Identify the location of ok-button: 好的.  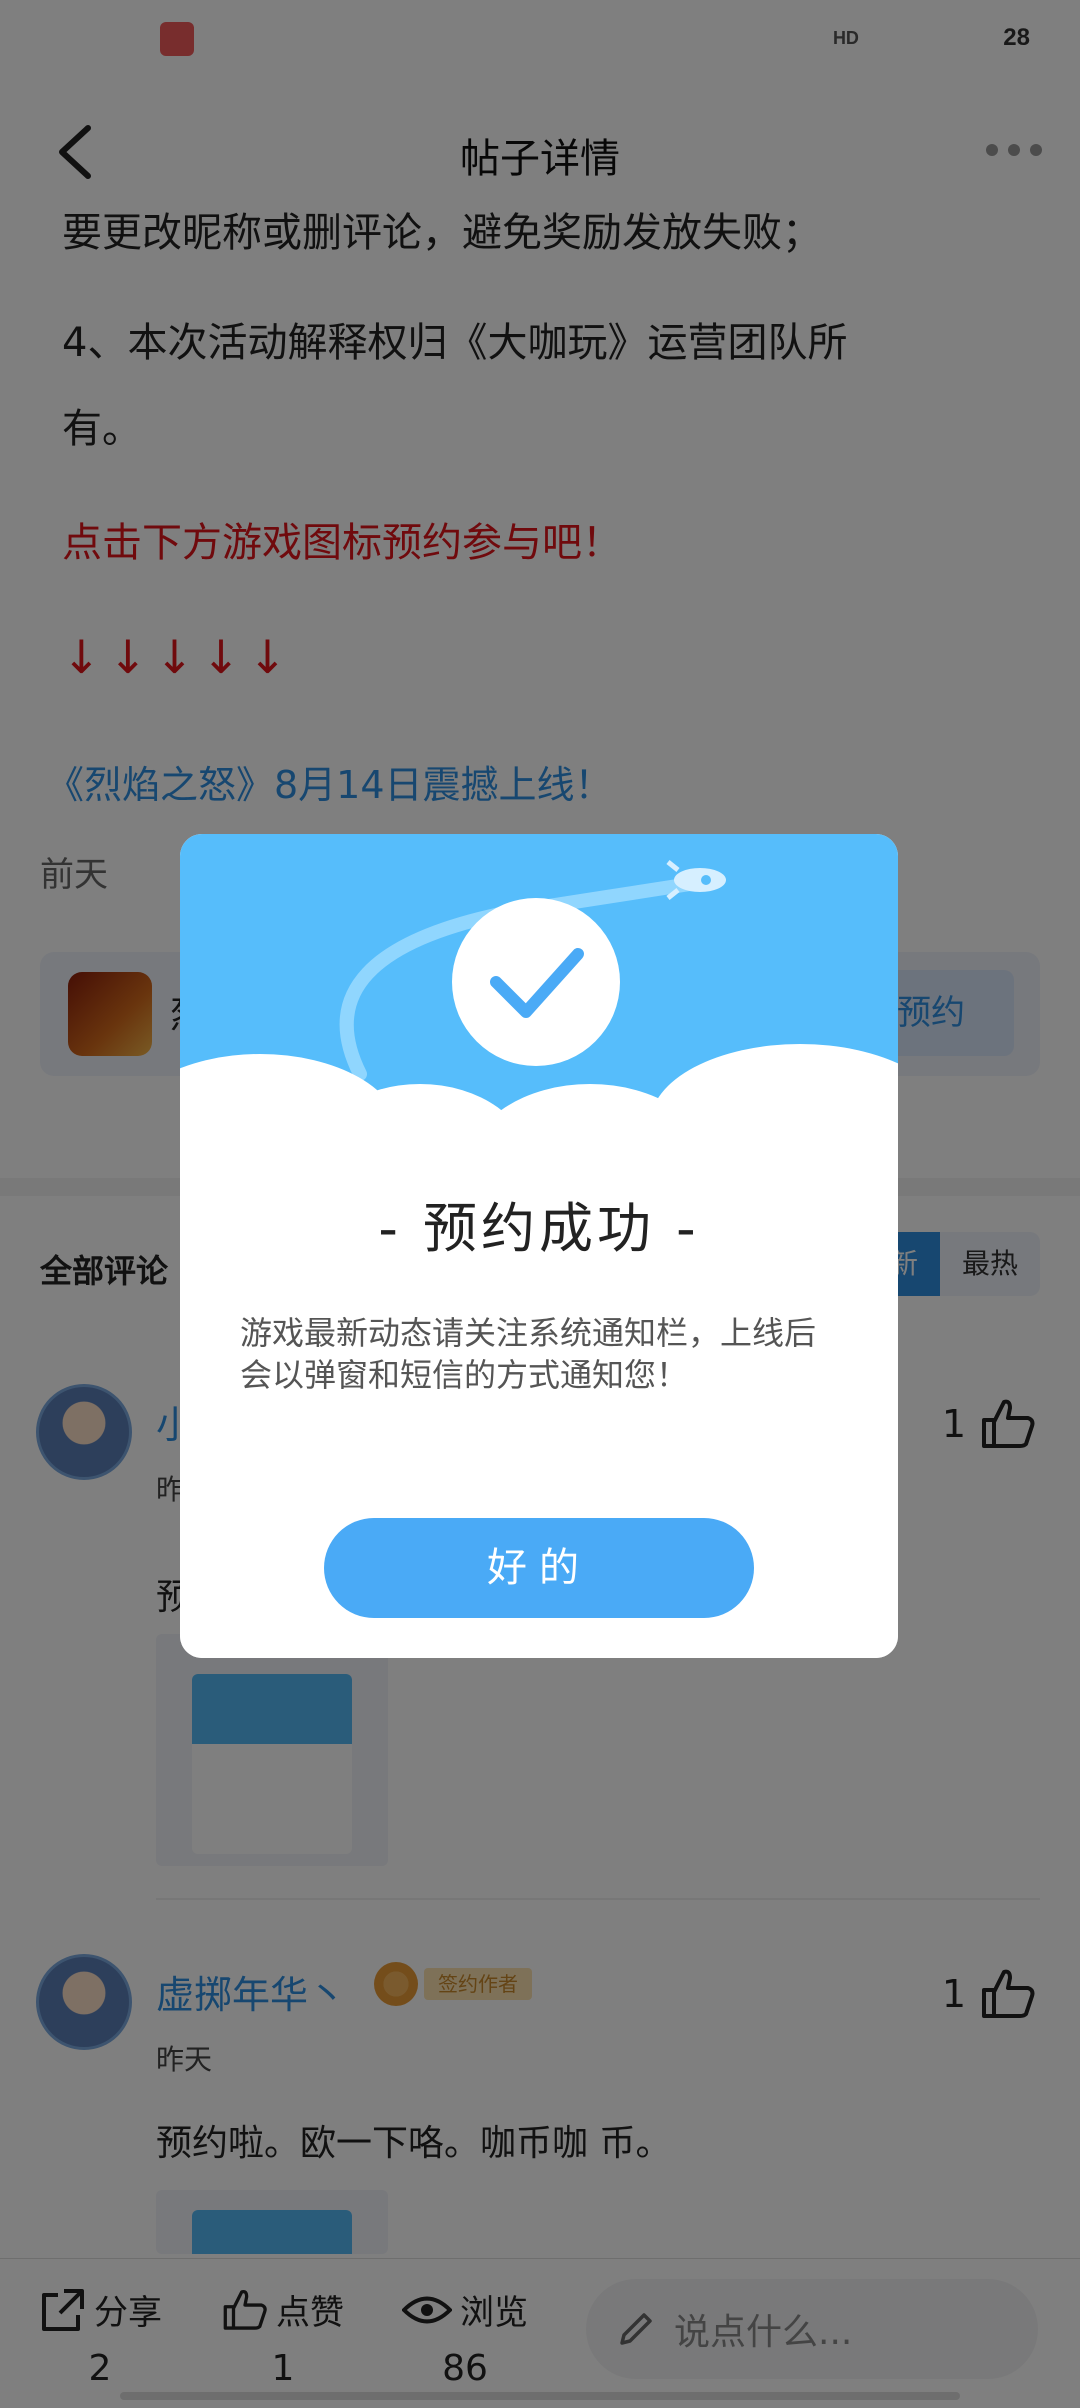
(539, 1568).